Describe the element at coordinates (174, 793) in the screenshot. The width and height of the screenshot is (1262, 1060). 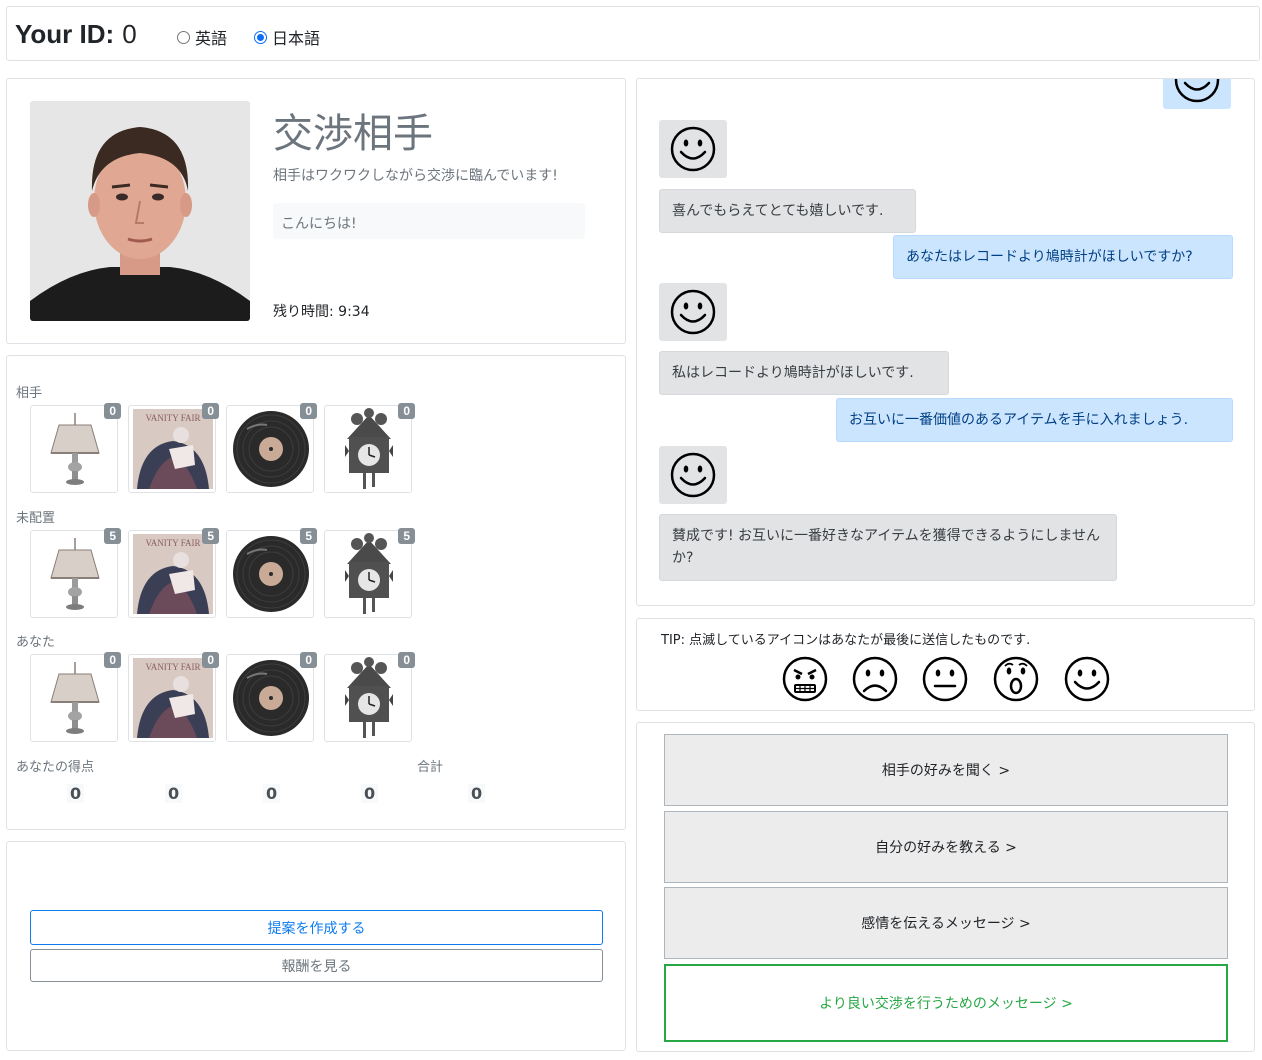
I see `score-painting: 0` at that location.